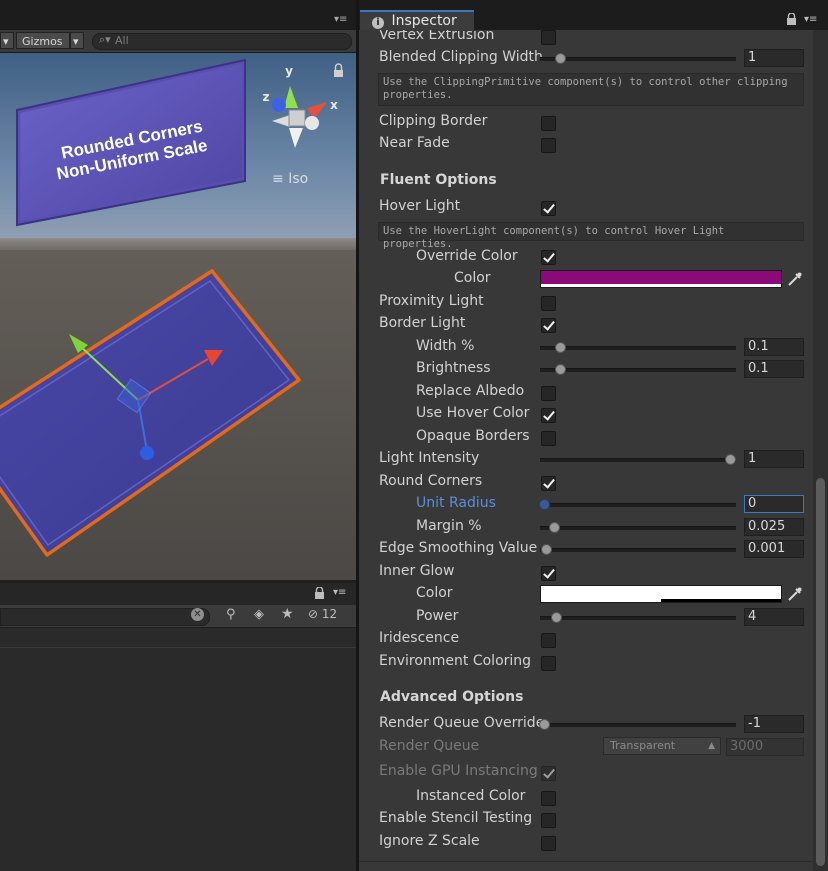 The height and width of the screenshot is (871, 828). I want to click on instanced-color-label: Instanced Color, so click(471, 796).